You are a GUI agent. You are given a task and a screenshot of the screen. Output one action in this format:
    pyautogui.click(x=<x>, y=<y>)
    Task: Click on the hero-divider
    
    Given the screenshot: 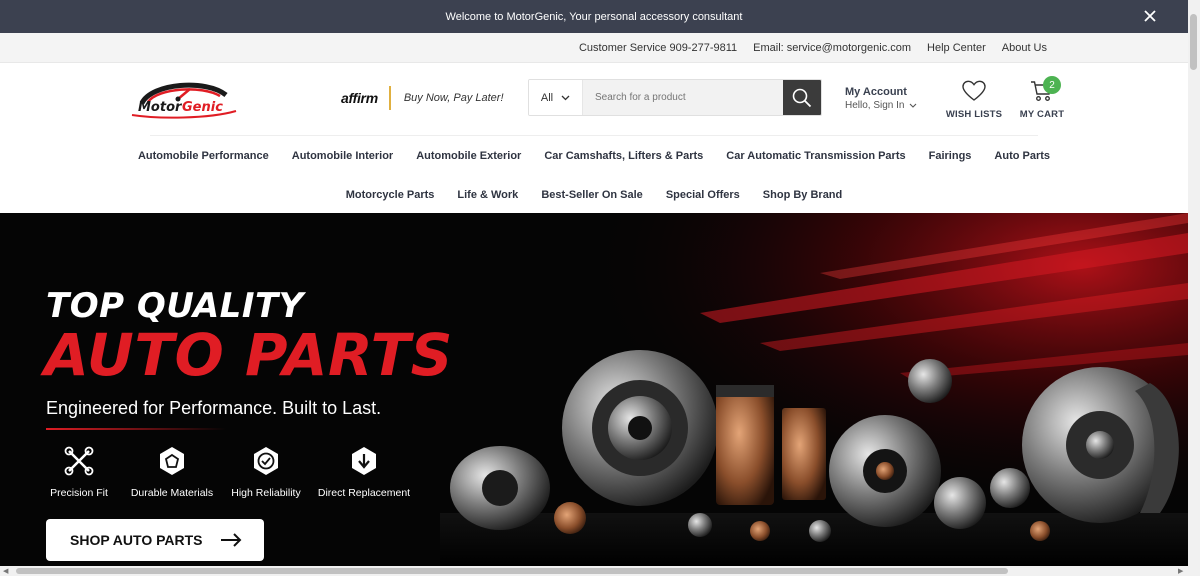 What is the action you would take?
    pyautogui.click(x=136, y=429)
    